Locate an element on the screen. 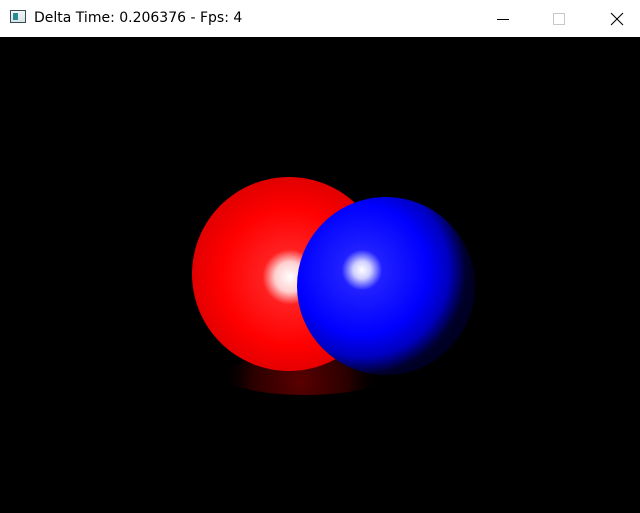 The height and width of the screenshot is (513, 640). blue-sphere is located at coordinates (386, 286).